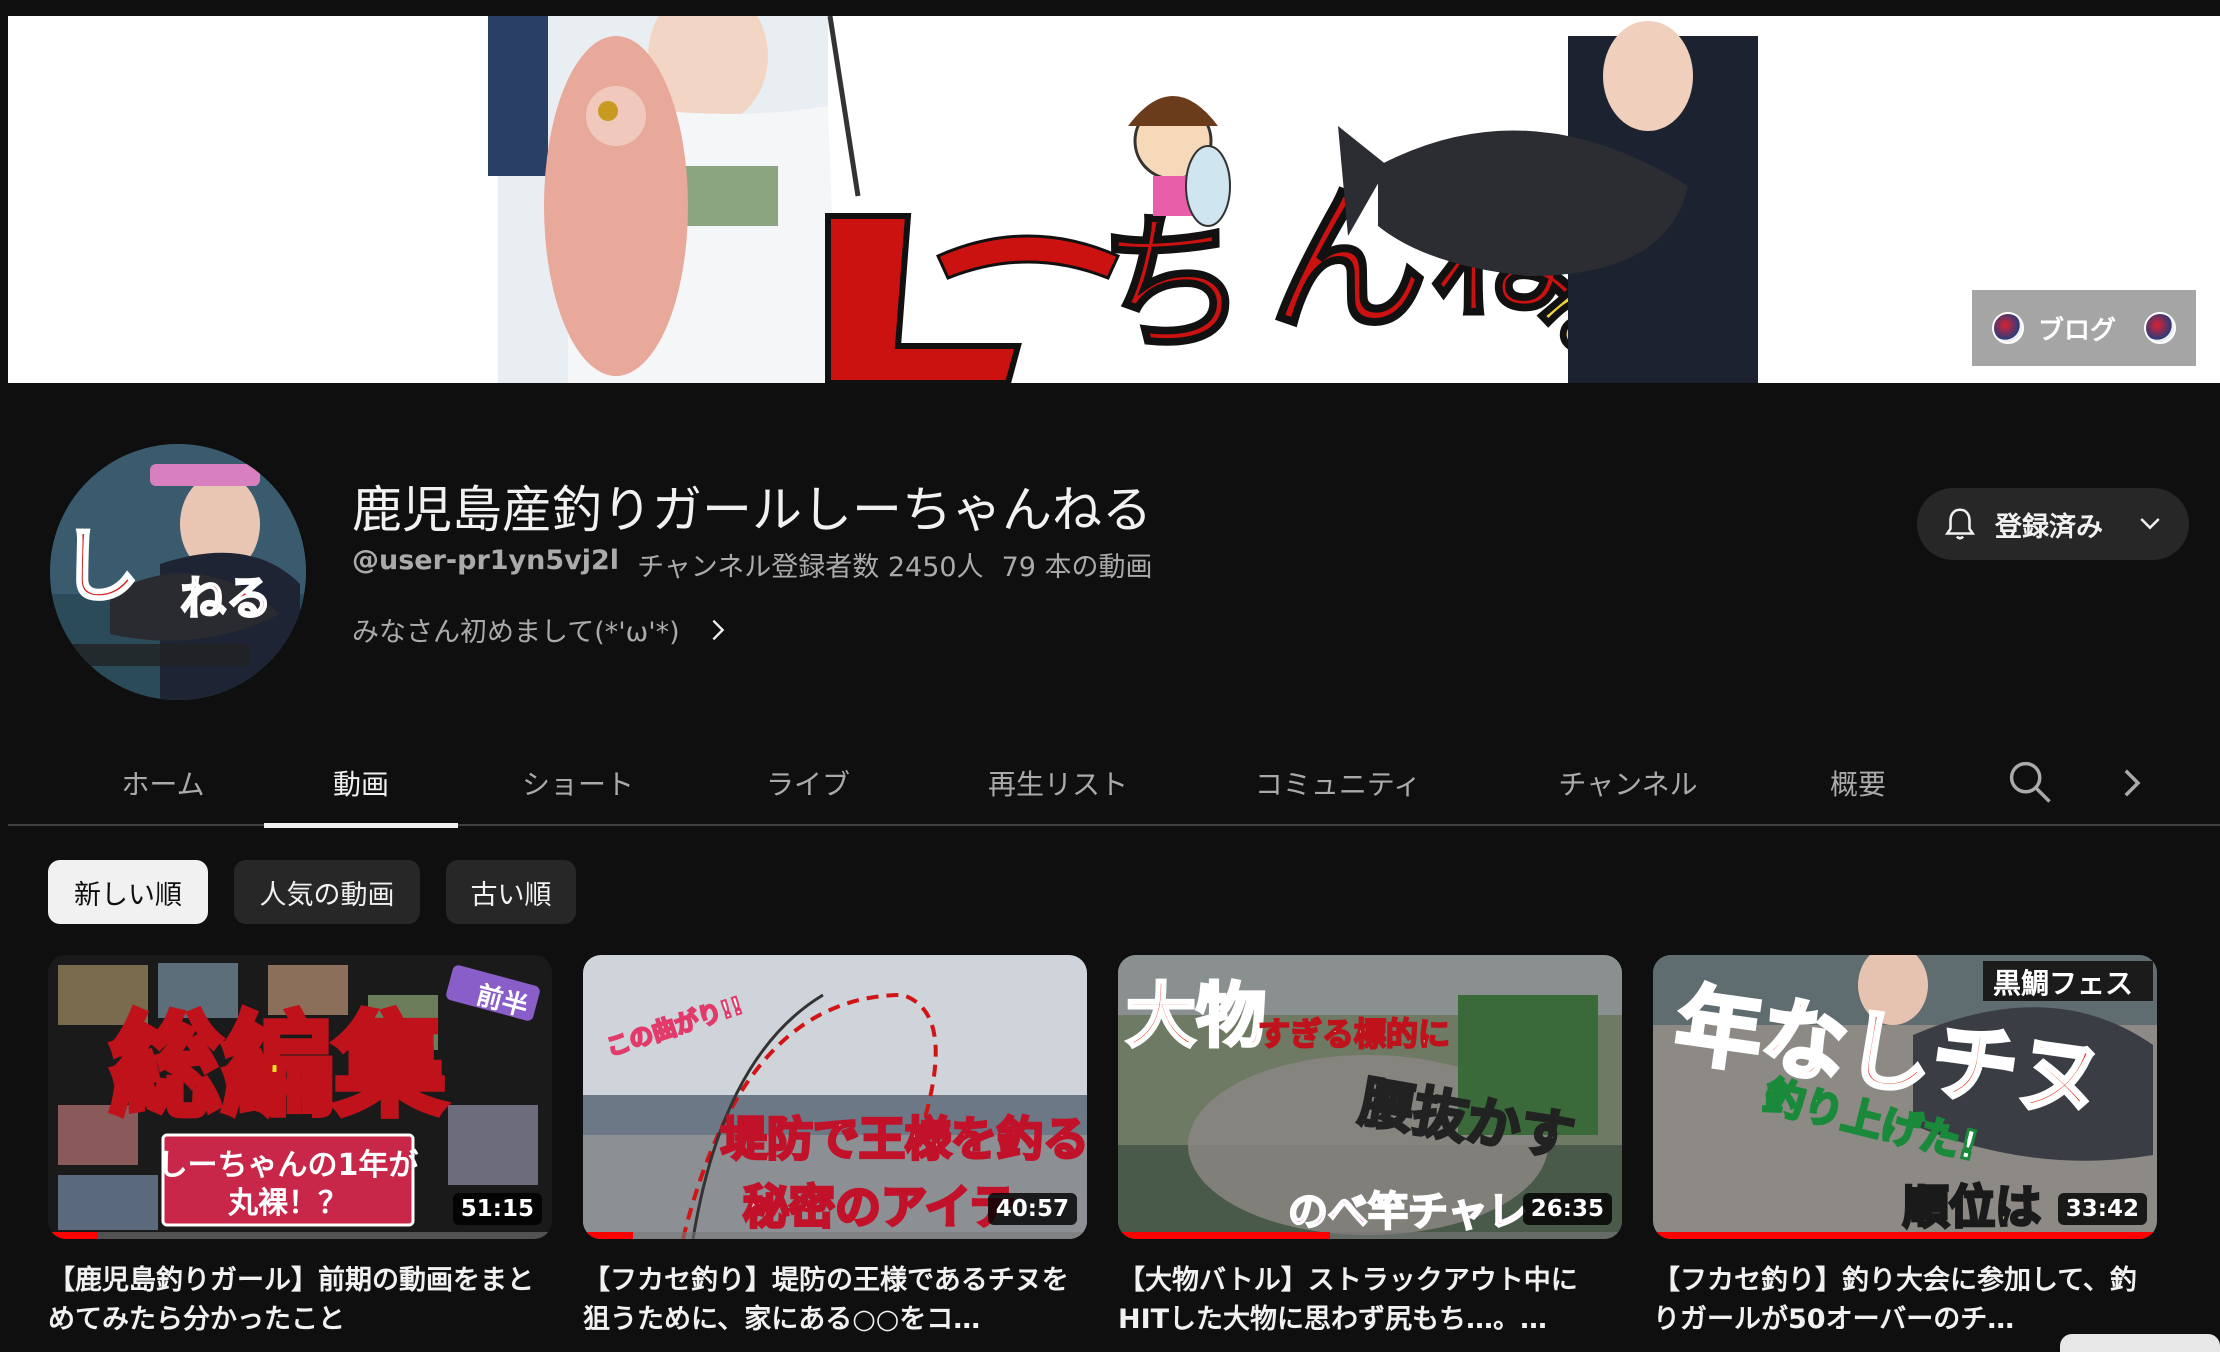  Describe the element at coordinates (1077, 567) in the screenshot. I see `video-count: 79 本の動画` at that location.